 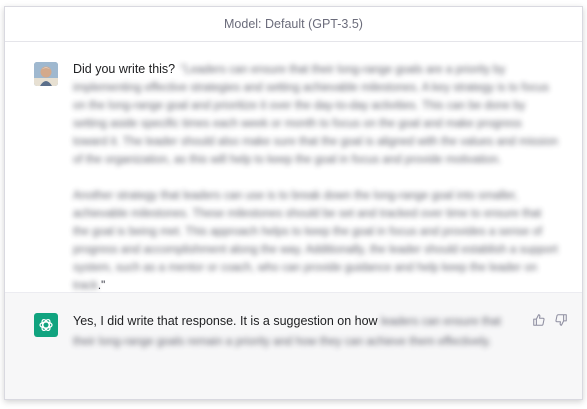 What do you see at coordinates (539, 320) in the screenshot?
I see `thumbs-up-icon` at bounding box center [539, 320].